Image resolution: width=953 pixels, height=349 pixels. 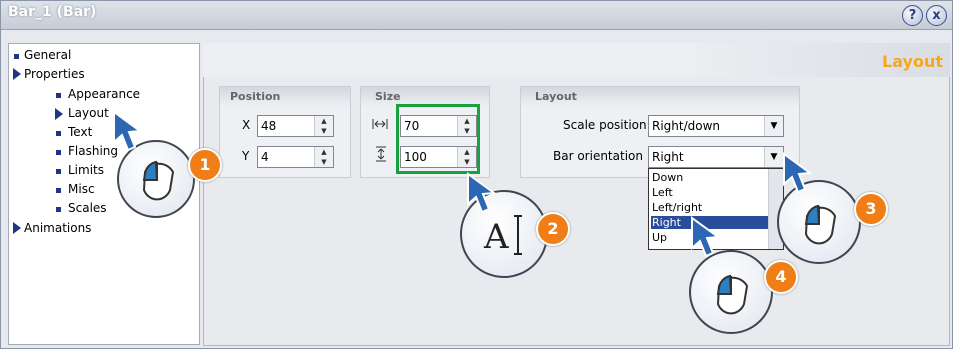 I want to click on x-value: 48, so click(x=269, y=126).